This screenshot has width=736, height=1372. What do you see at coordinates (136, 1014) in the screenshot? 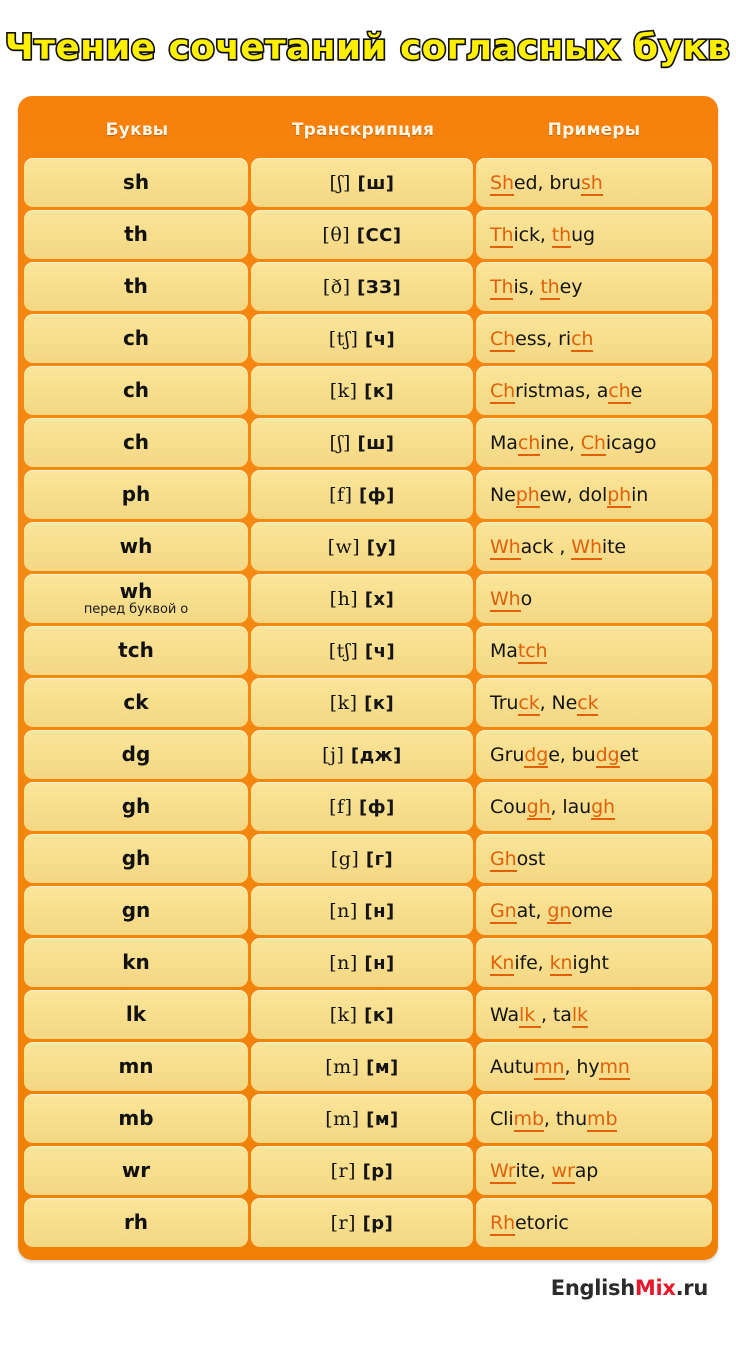
I see `letters-value: lk` at bounding box center [136, 1014].